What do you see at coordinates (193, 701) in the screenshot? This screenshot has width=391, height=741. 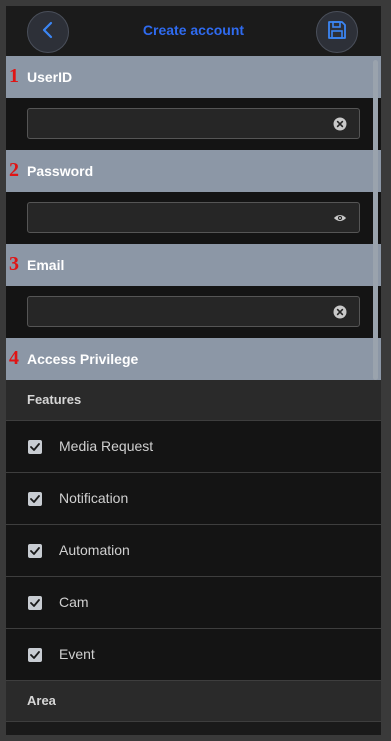 I see `area-group-header: Area` at bounding box center [193, 701].